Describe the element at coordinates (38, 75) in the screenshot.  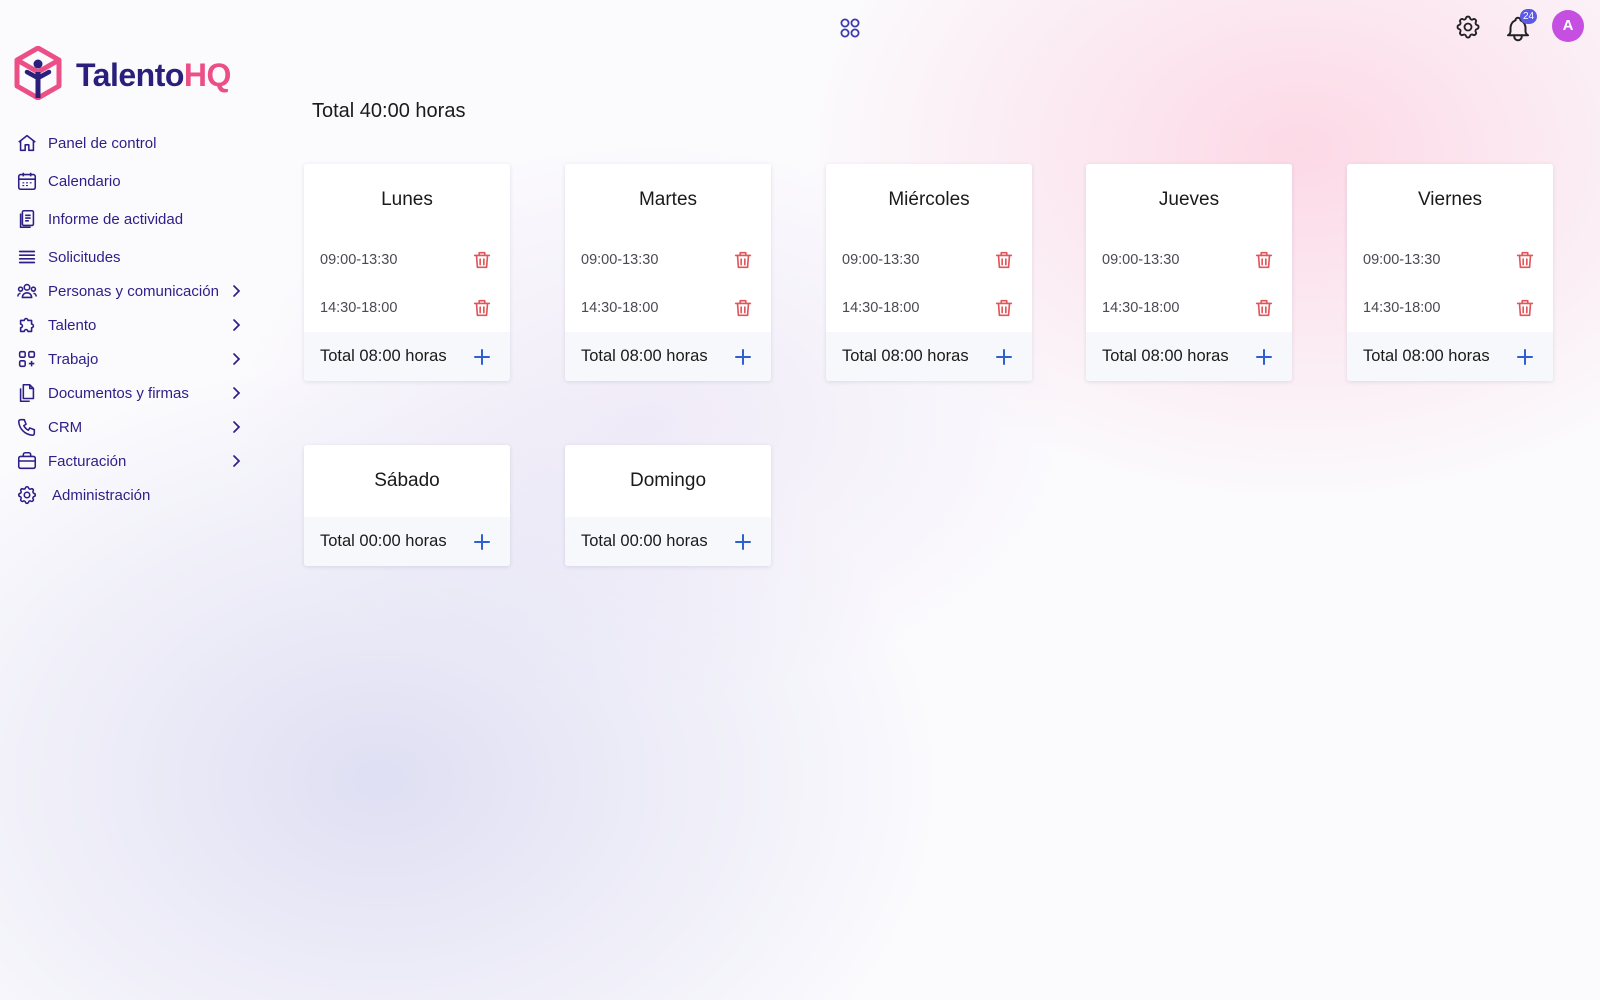
I see `logo-cube-icon` at that location.